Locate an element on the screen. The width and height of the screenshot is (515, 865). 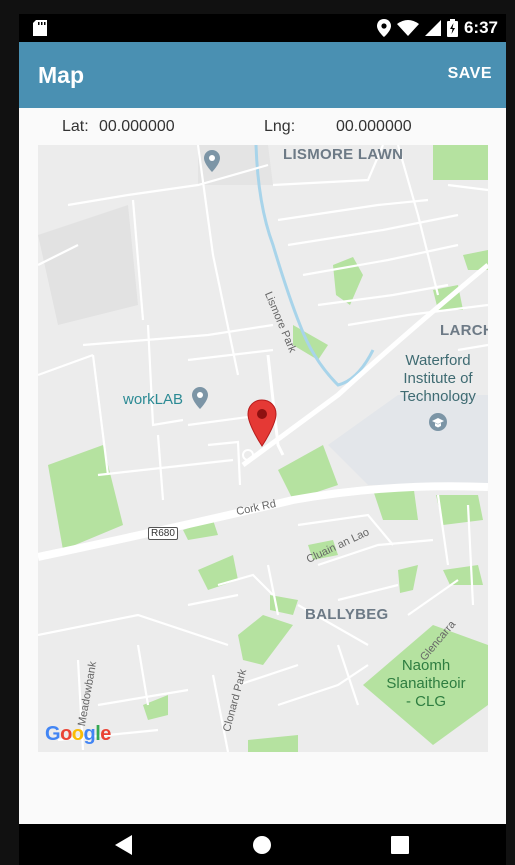
google-logo: Google is located at coordinates (78, 734).